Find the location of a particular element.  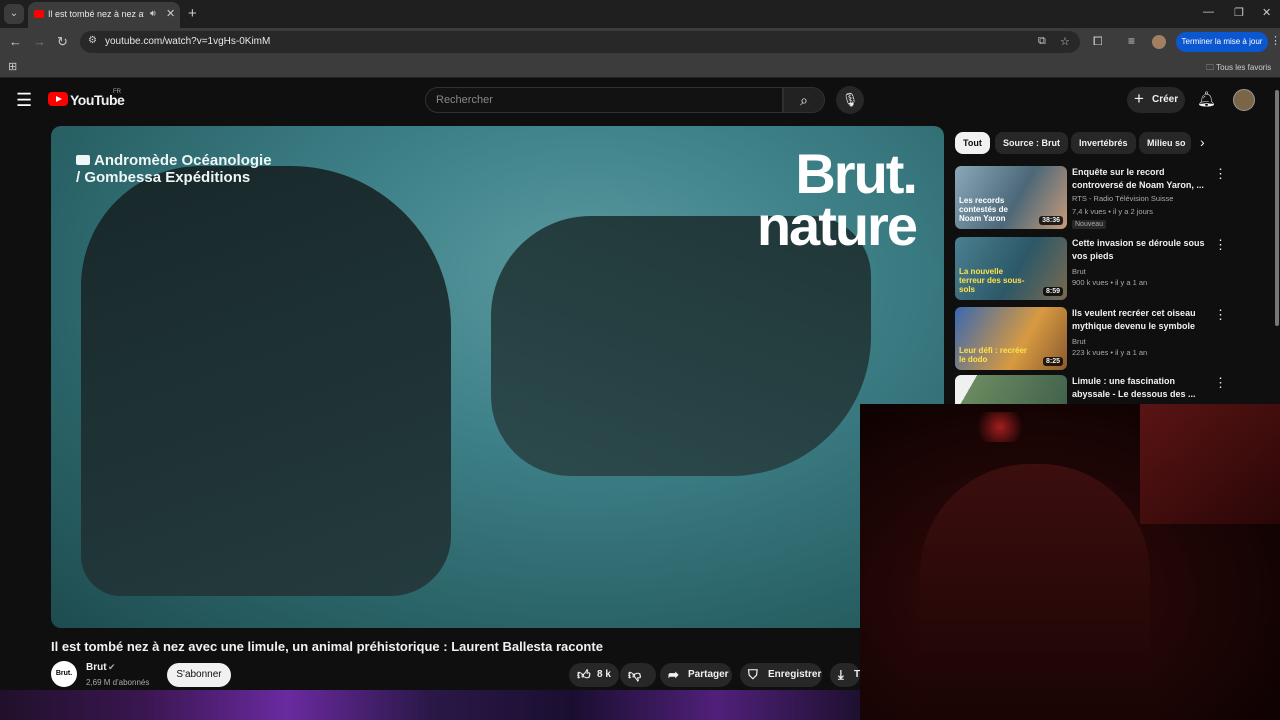

webcam-background-poster is located at coordinates (1210, 464).